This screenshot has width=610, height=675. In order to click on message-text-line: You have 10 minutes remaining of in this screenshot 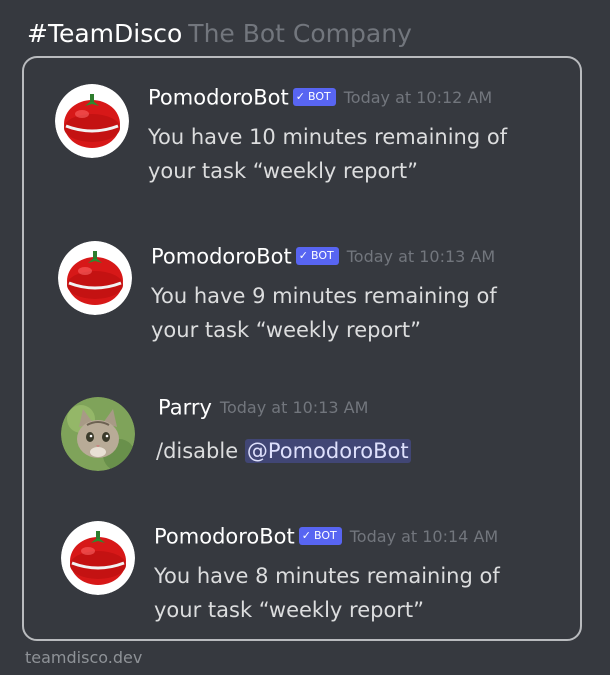, I will do `click(328, 137)`.